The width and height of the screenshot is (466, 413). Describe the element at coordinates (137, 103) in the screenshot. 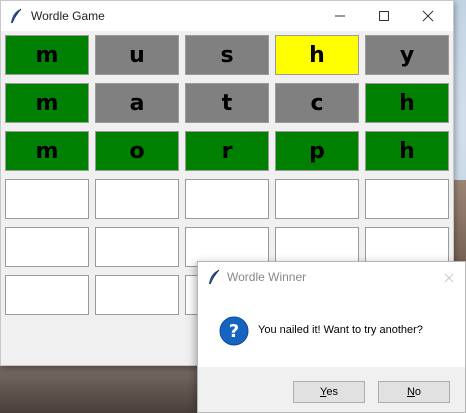

I see `letter-tile: a` at that location.